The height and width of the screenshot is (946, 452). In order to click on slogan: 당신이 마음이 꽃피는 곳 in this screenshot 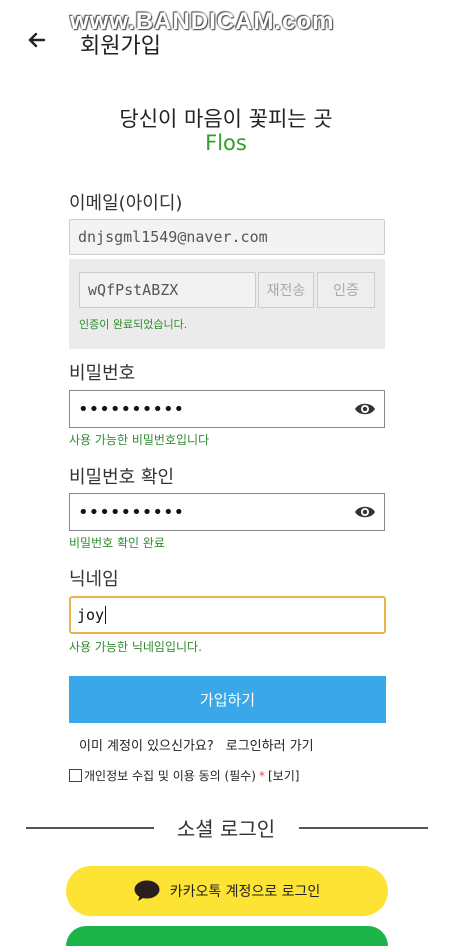, I will do `click(226, 119)`.